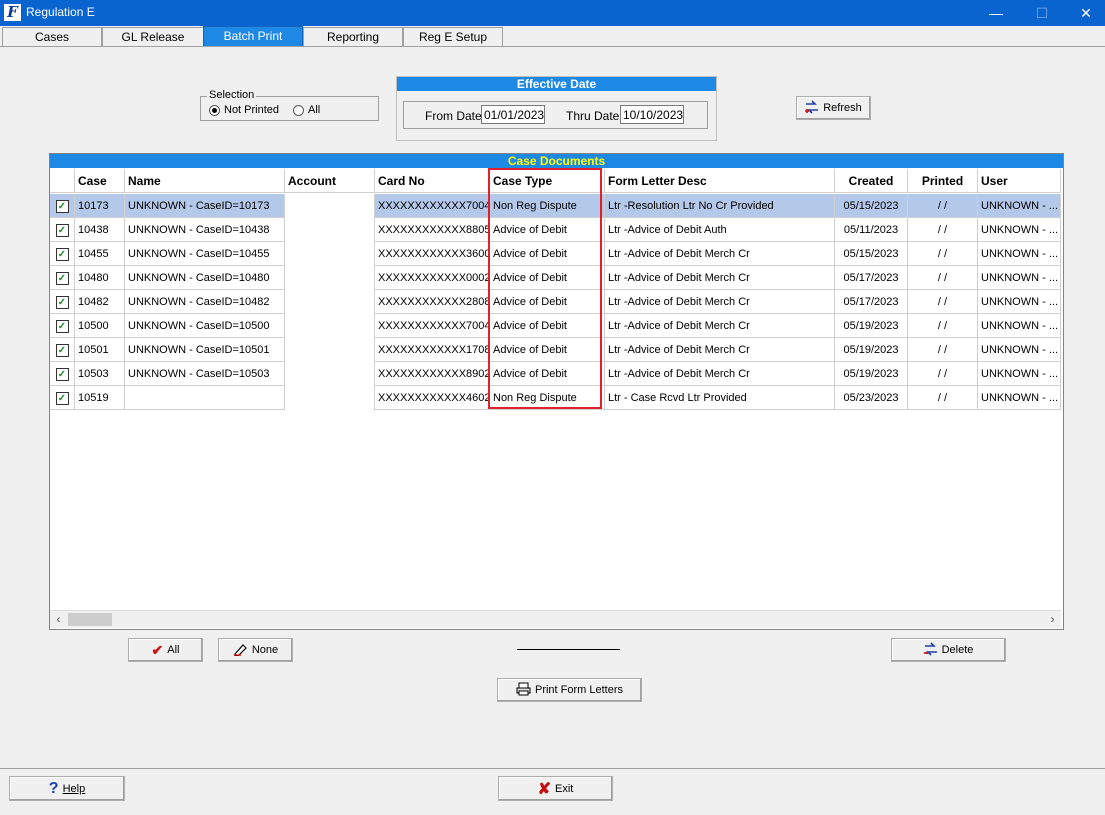  Describe the element at coordinates (100, 254) in the screenshot. I see `cell-case: 10455` at that location.